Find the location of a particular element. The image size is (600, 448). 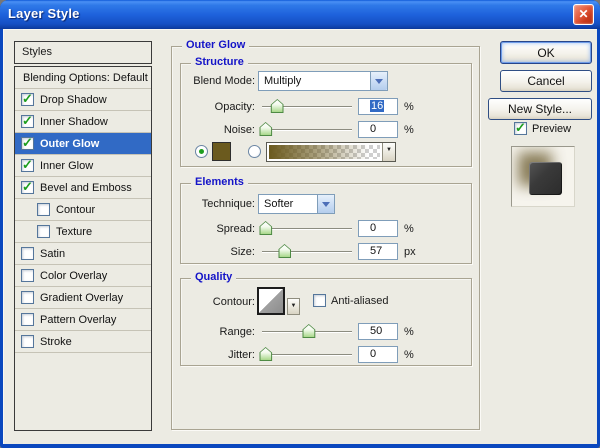

gradient-picker: ▼ is located at coordinates (331, 152).